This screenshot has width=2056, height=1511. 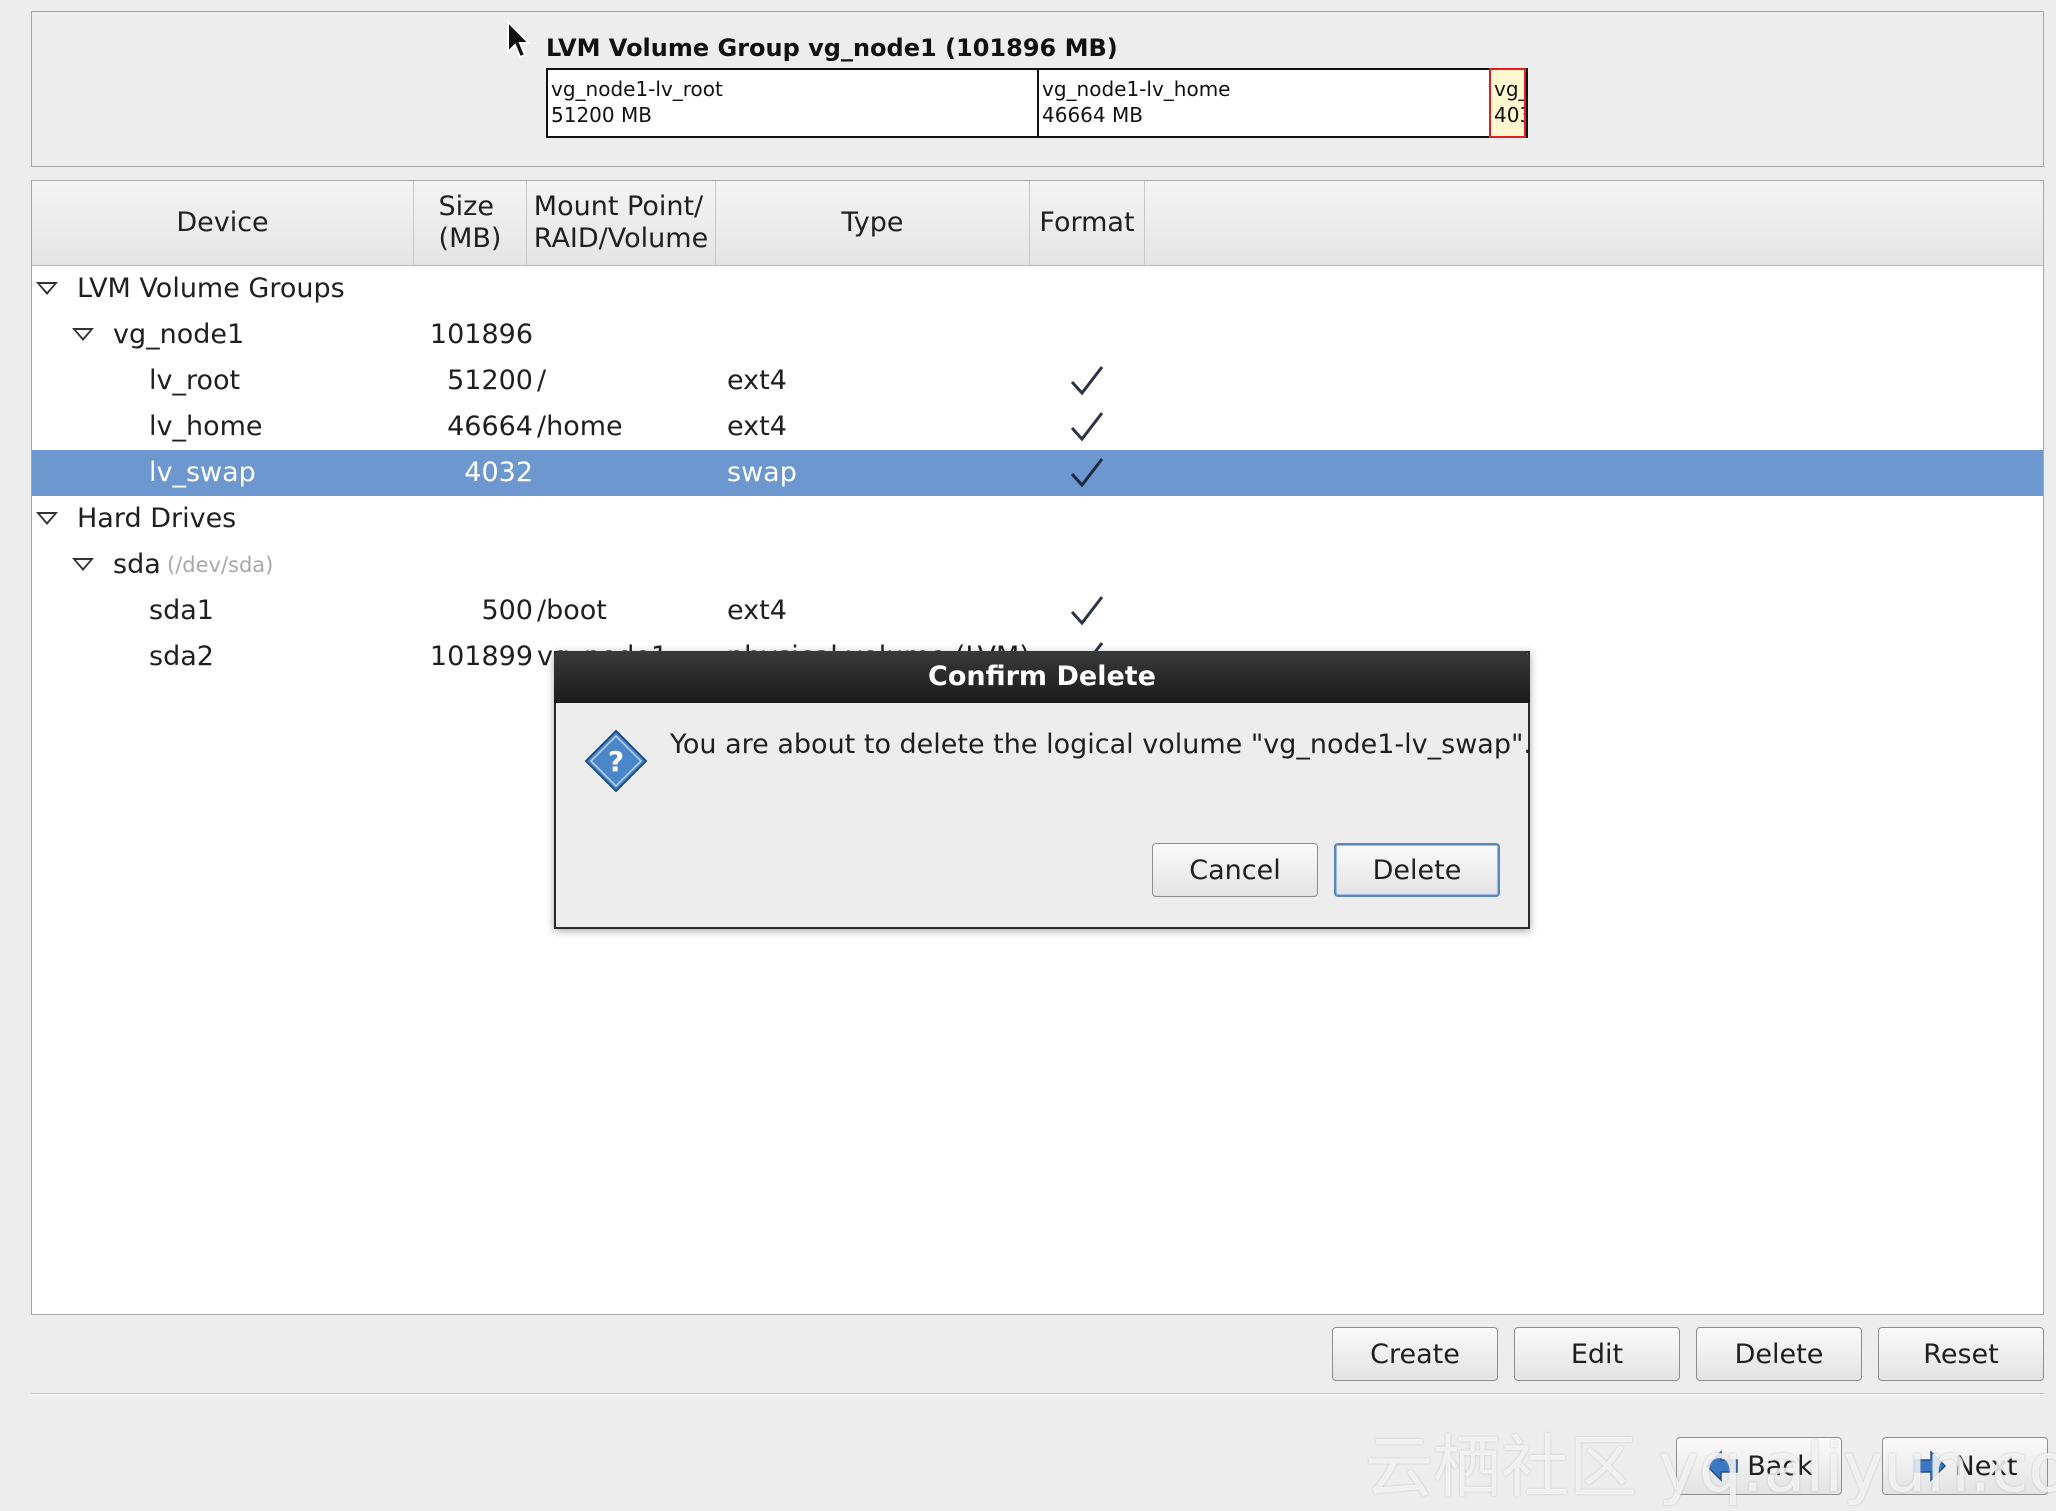 I want to click on delete-button: Delete, so click(x=1779, y=1354).